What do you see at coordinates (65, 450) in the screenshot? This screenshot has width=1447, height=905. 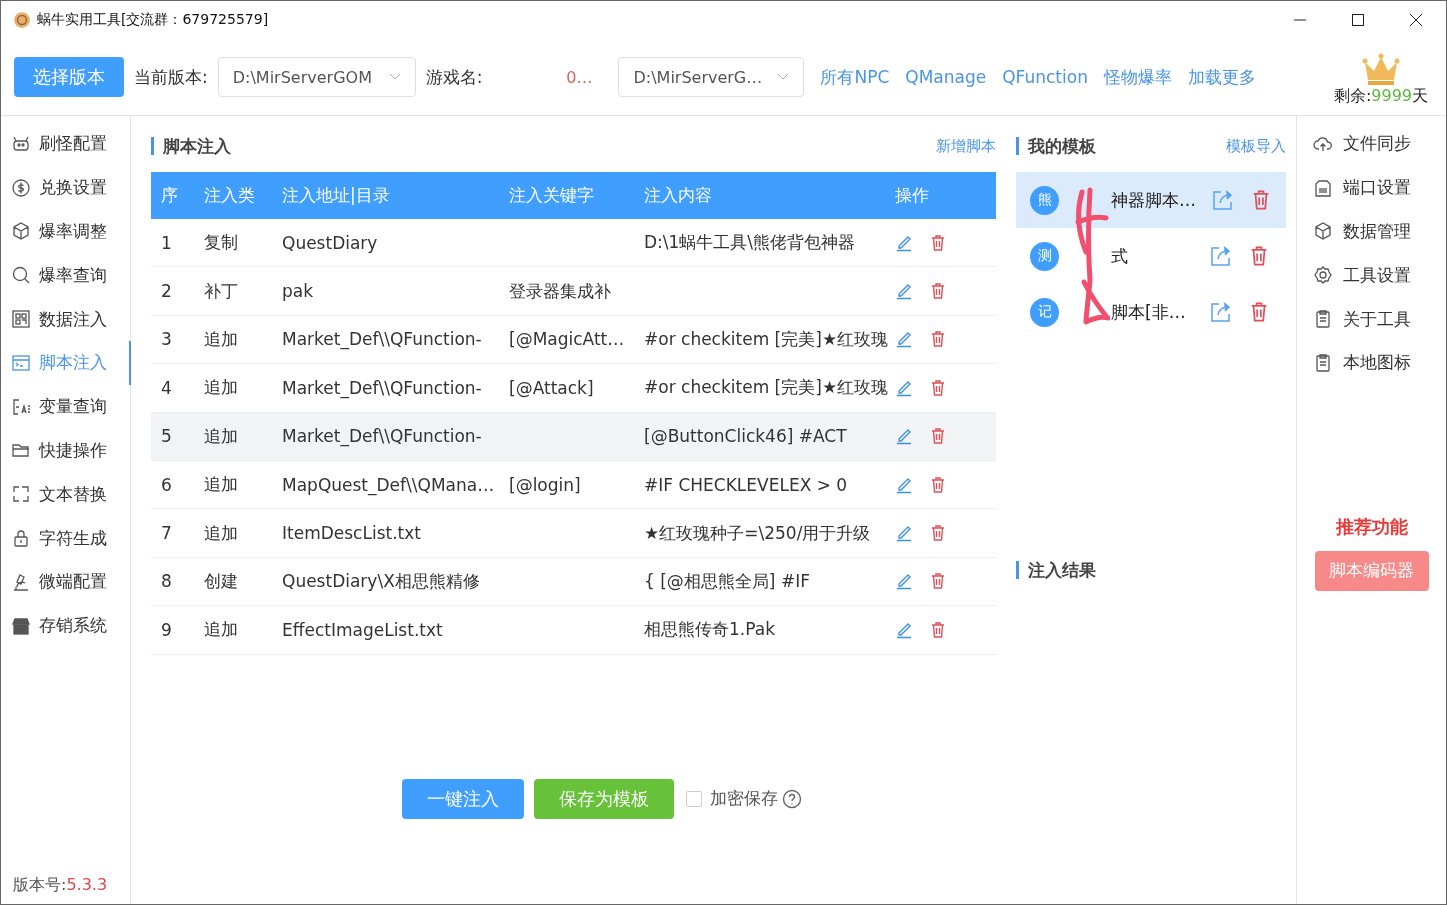 I see `sidebar-item: 快捷操作` at bounding box center [65, 450].